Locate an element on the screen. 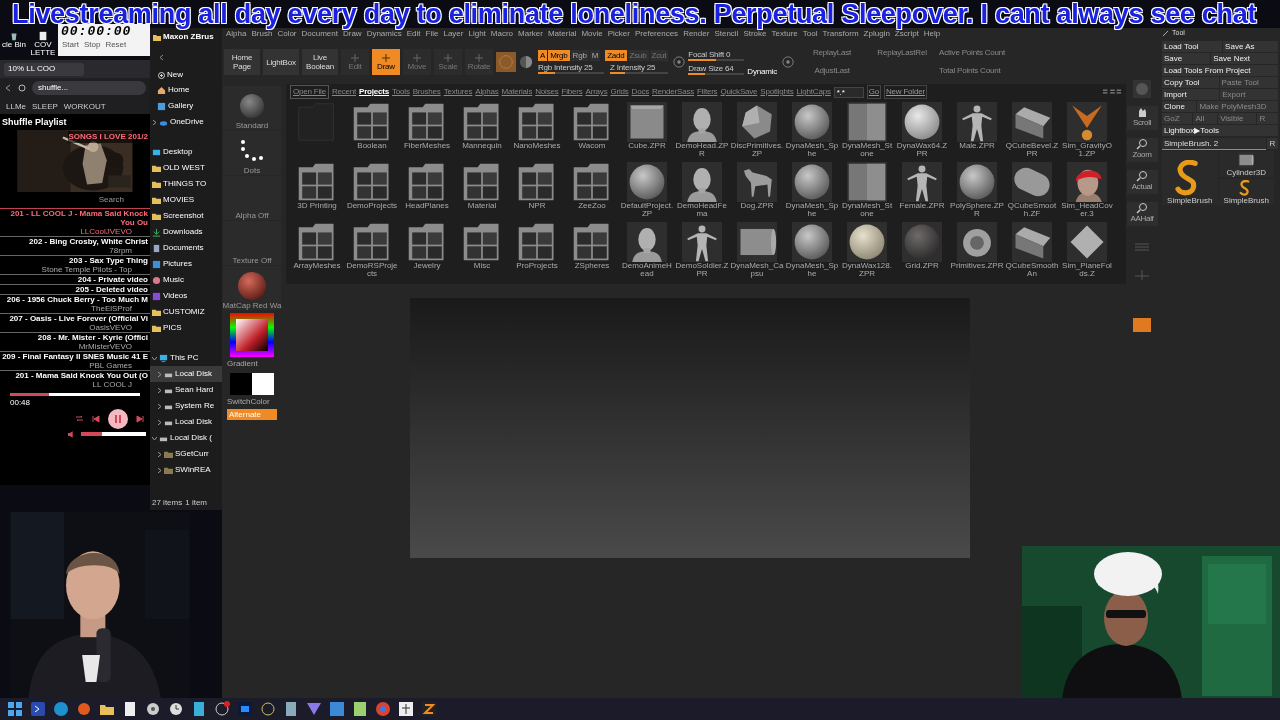 The height and width of the screenshot is (720, 1280). lightbox-item: DemoProjects is located at coordinates (372, 191).